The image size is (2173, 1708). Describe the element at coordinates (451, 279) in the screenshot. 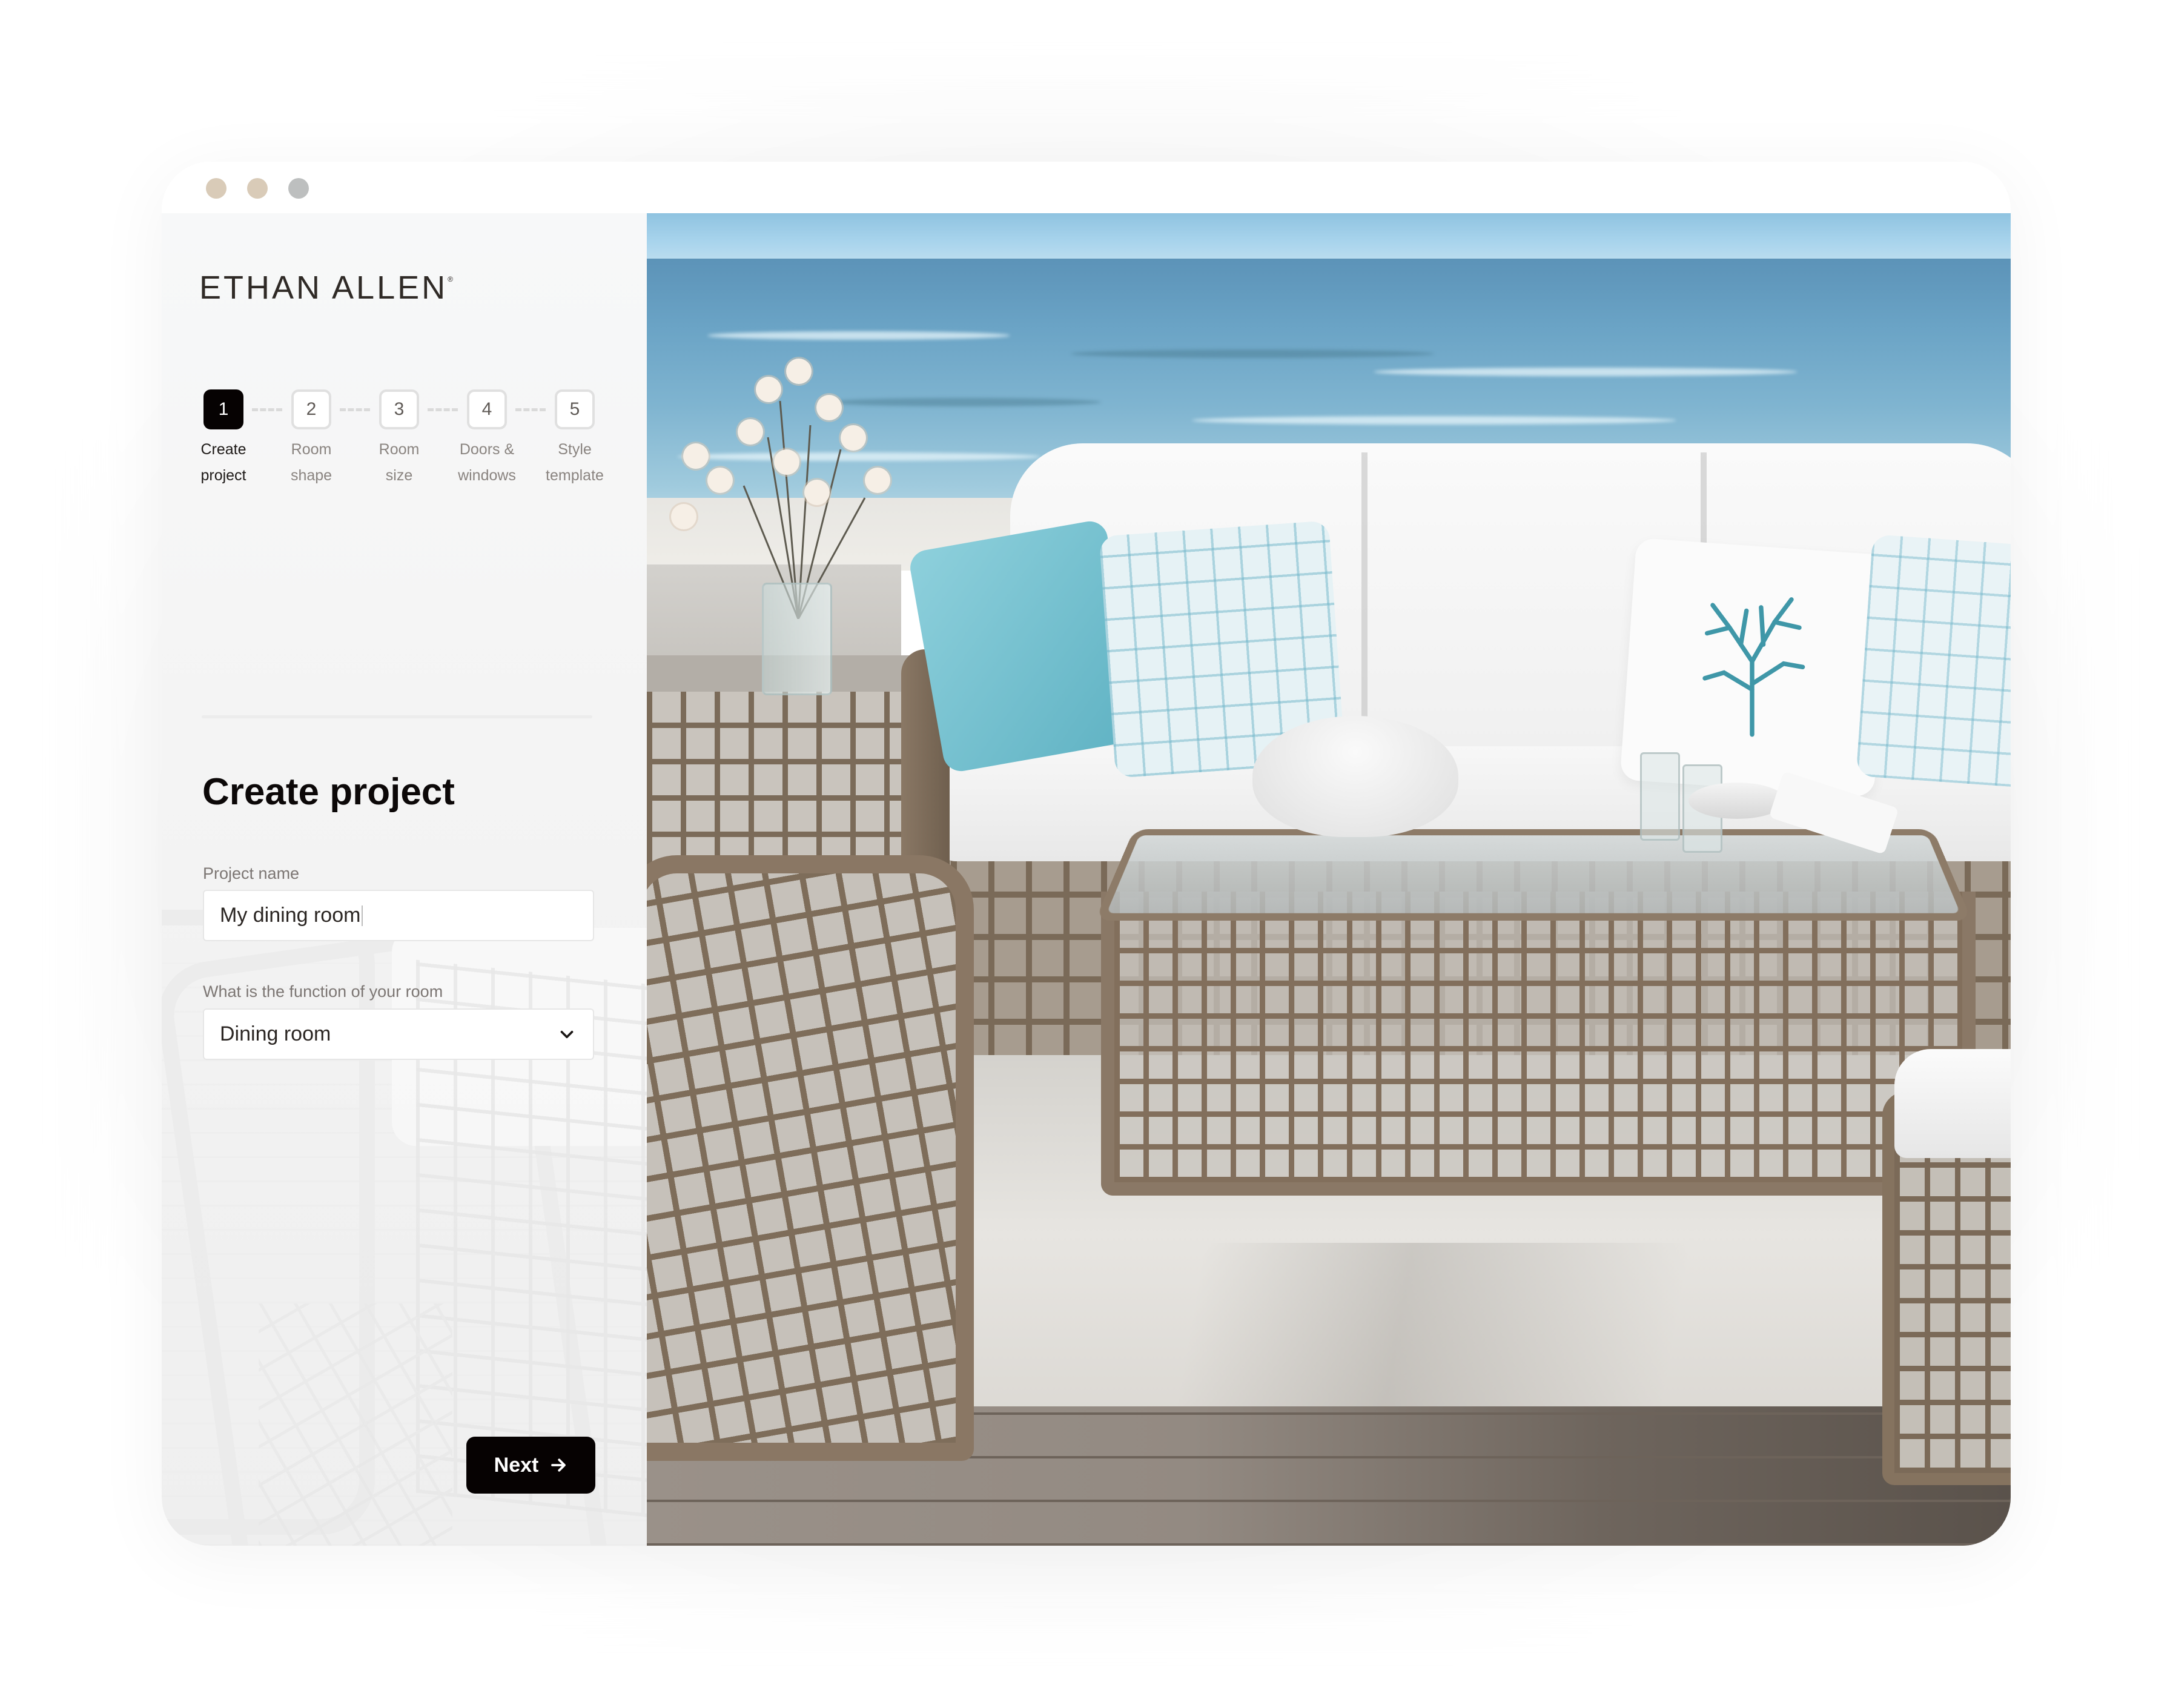

I see `trademark-symbol: ®` at that location.